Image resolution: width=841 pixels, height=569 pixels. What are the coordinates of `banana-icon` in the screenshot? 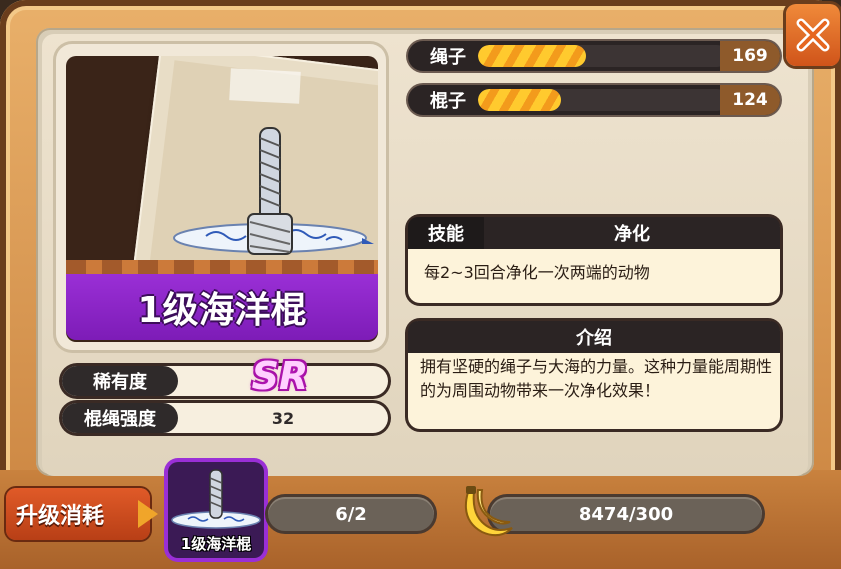 It's located at (488, 511).